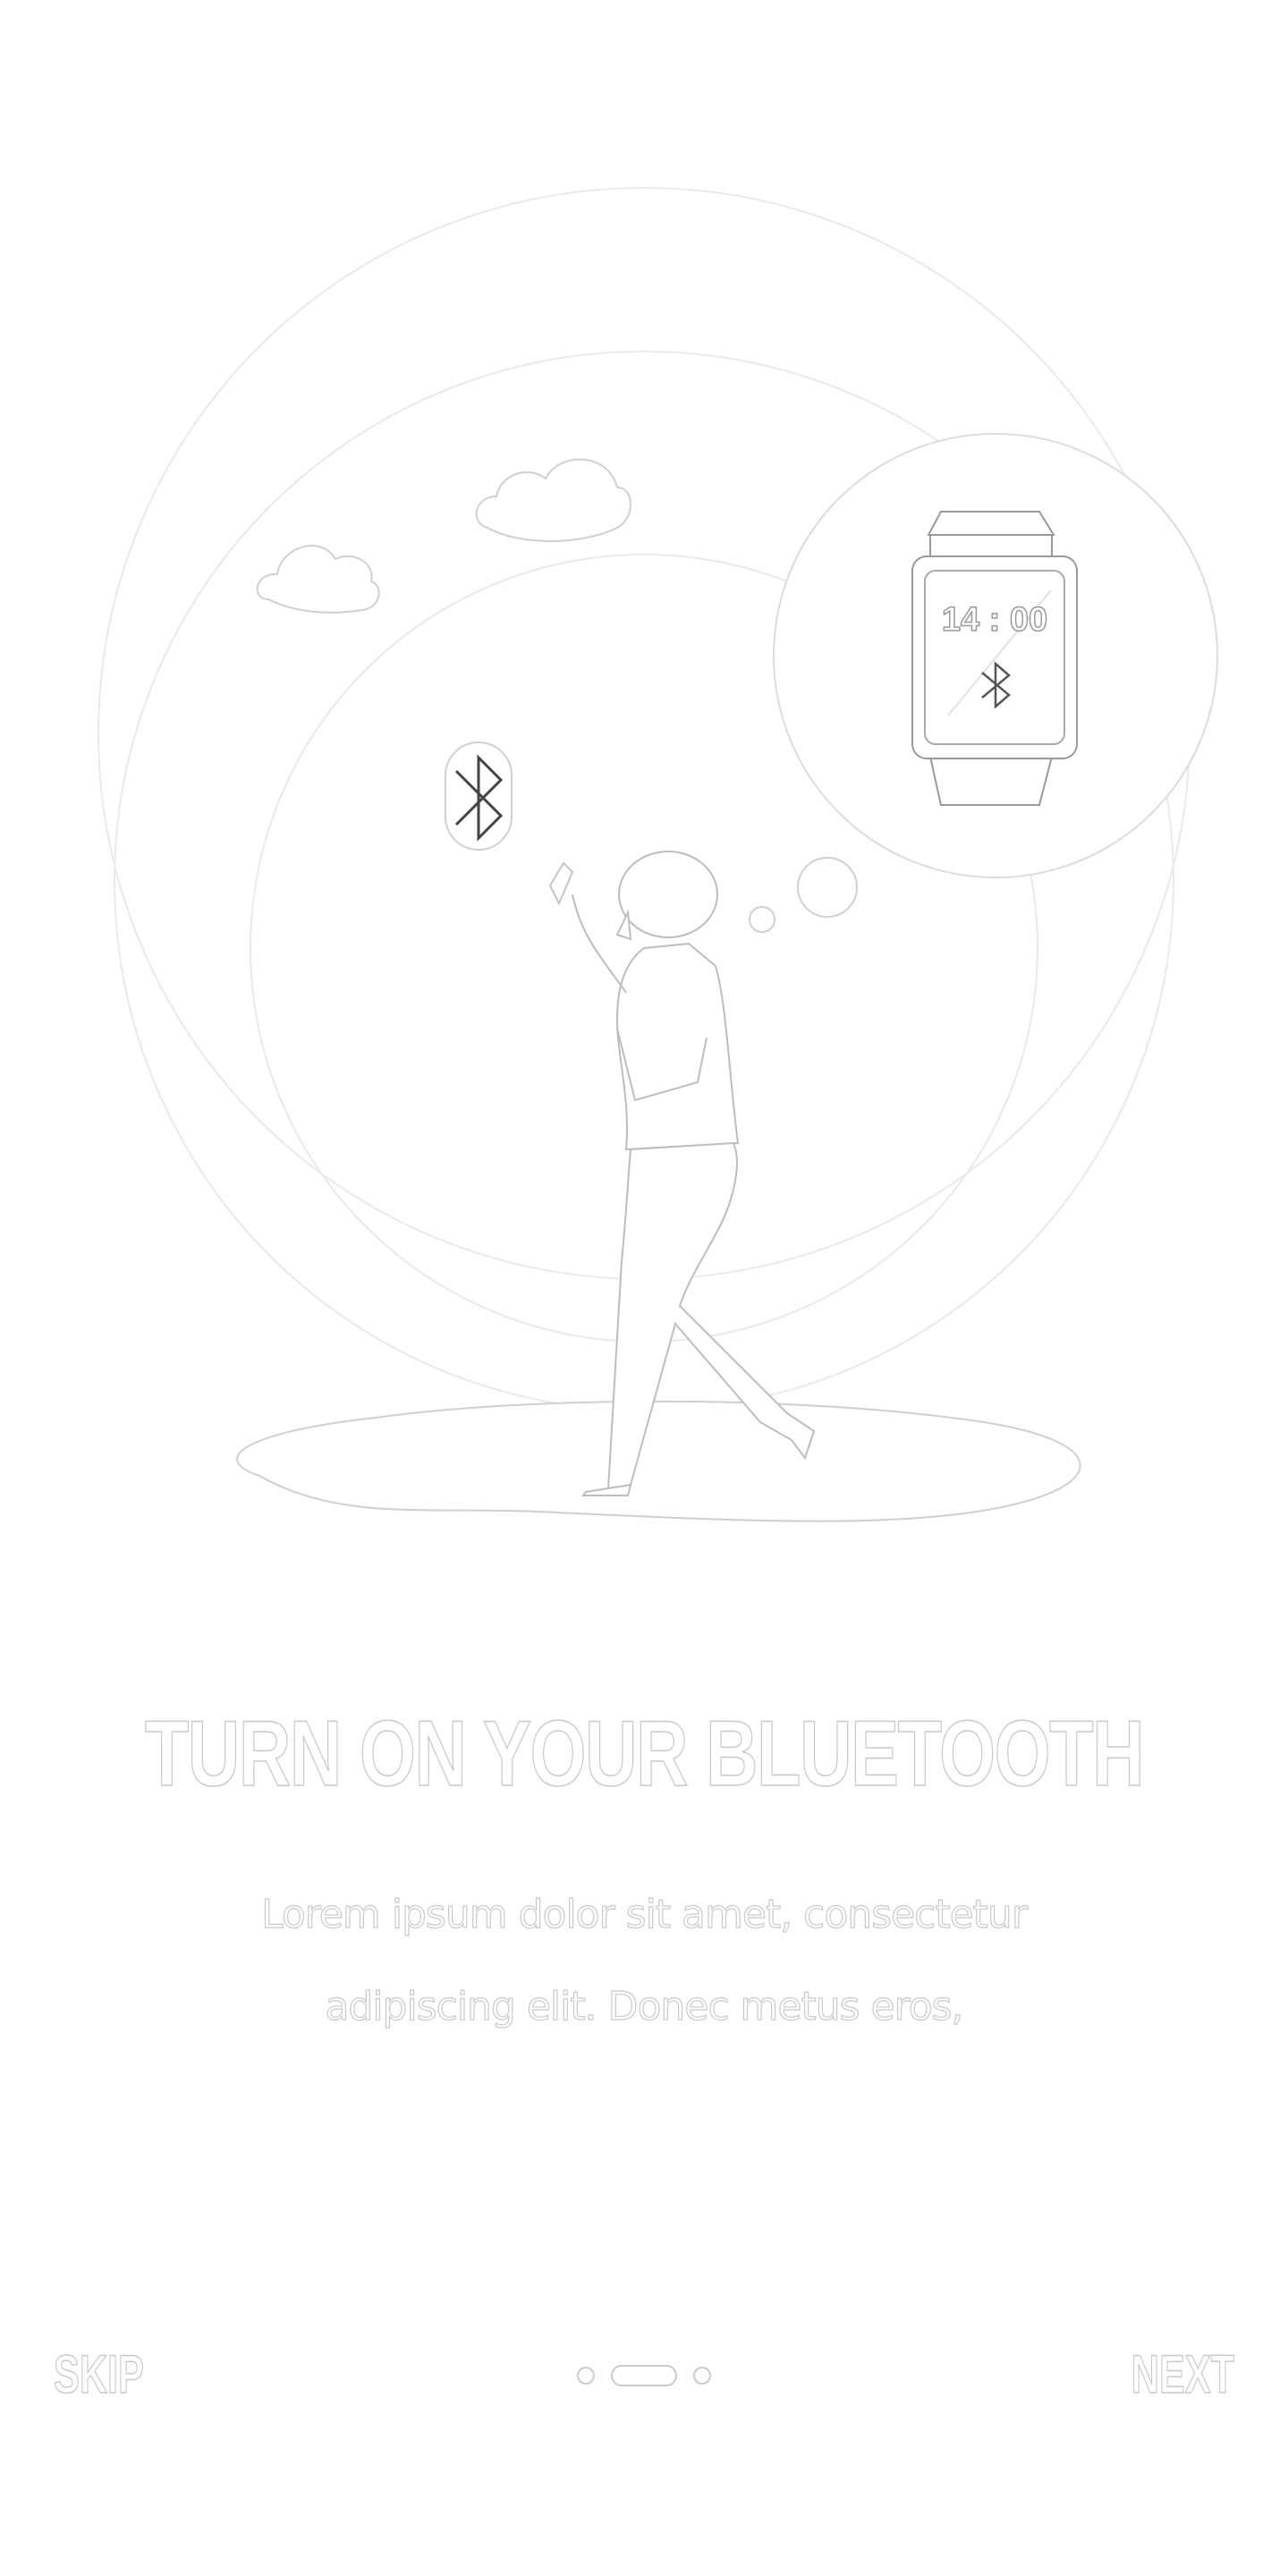 The width and height of the screenshot is (1288, 2576). What do you see at coordinates (644, 1914) in the screenshot?
I see `description-line-1: Lorem ipsum dolor sit amet, consectetur` at bounding box center [644, 1914].